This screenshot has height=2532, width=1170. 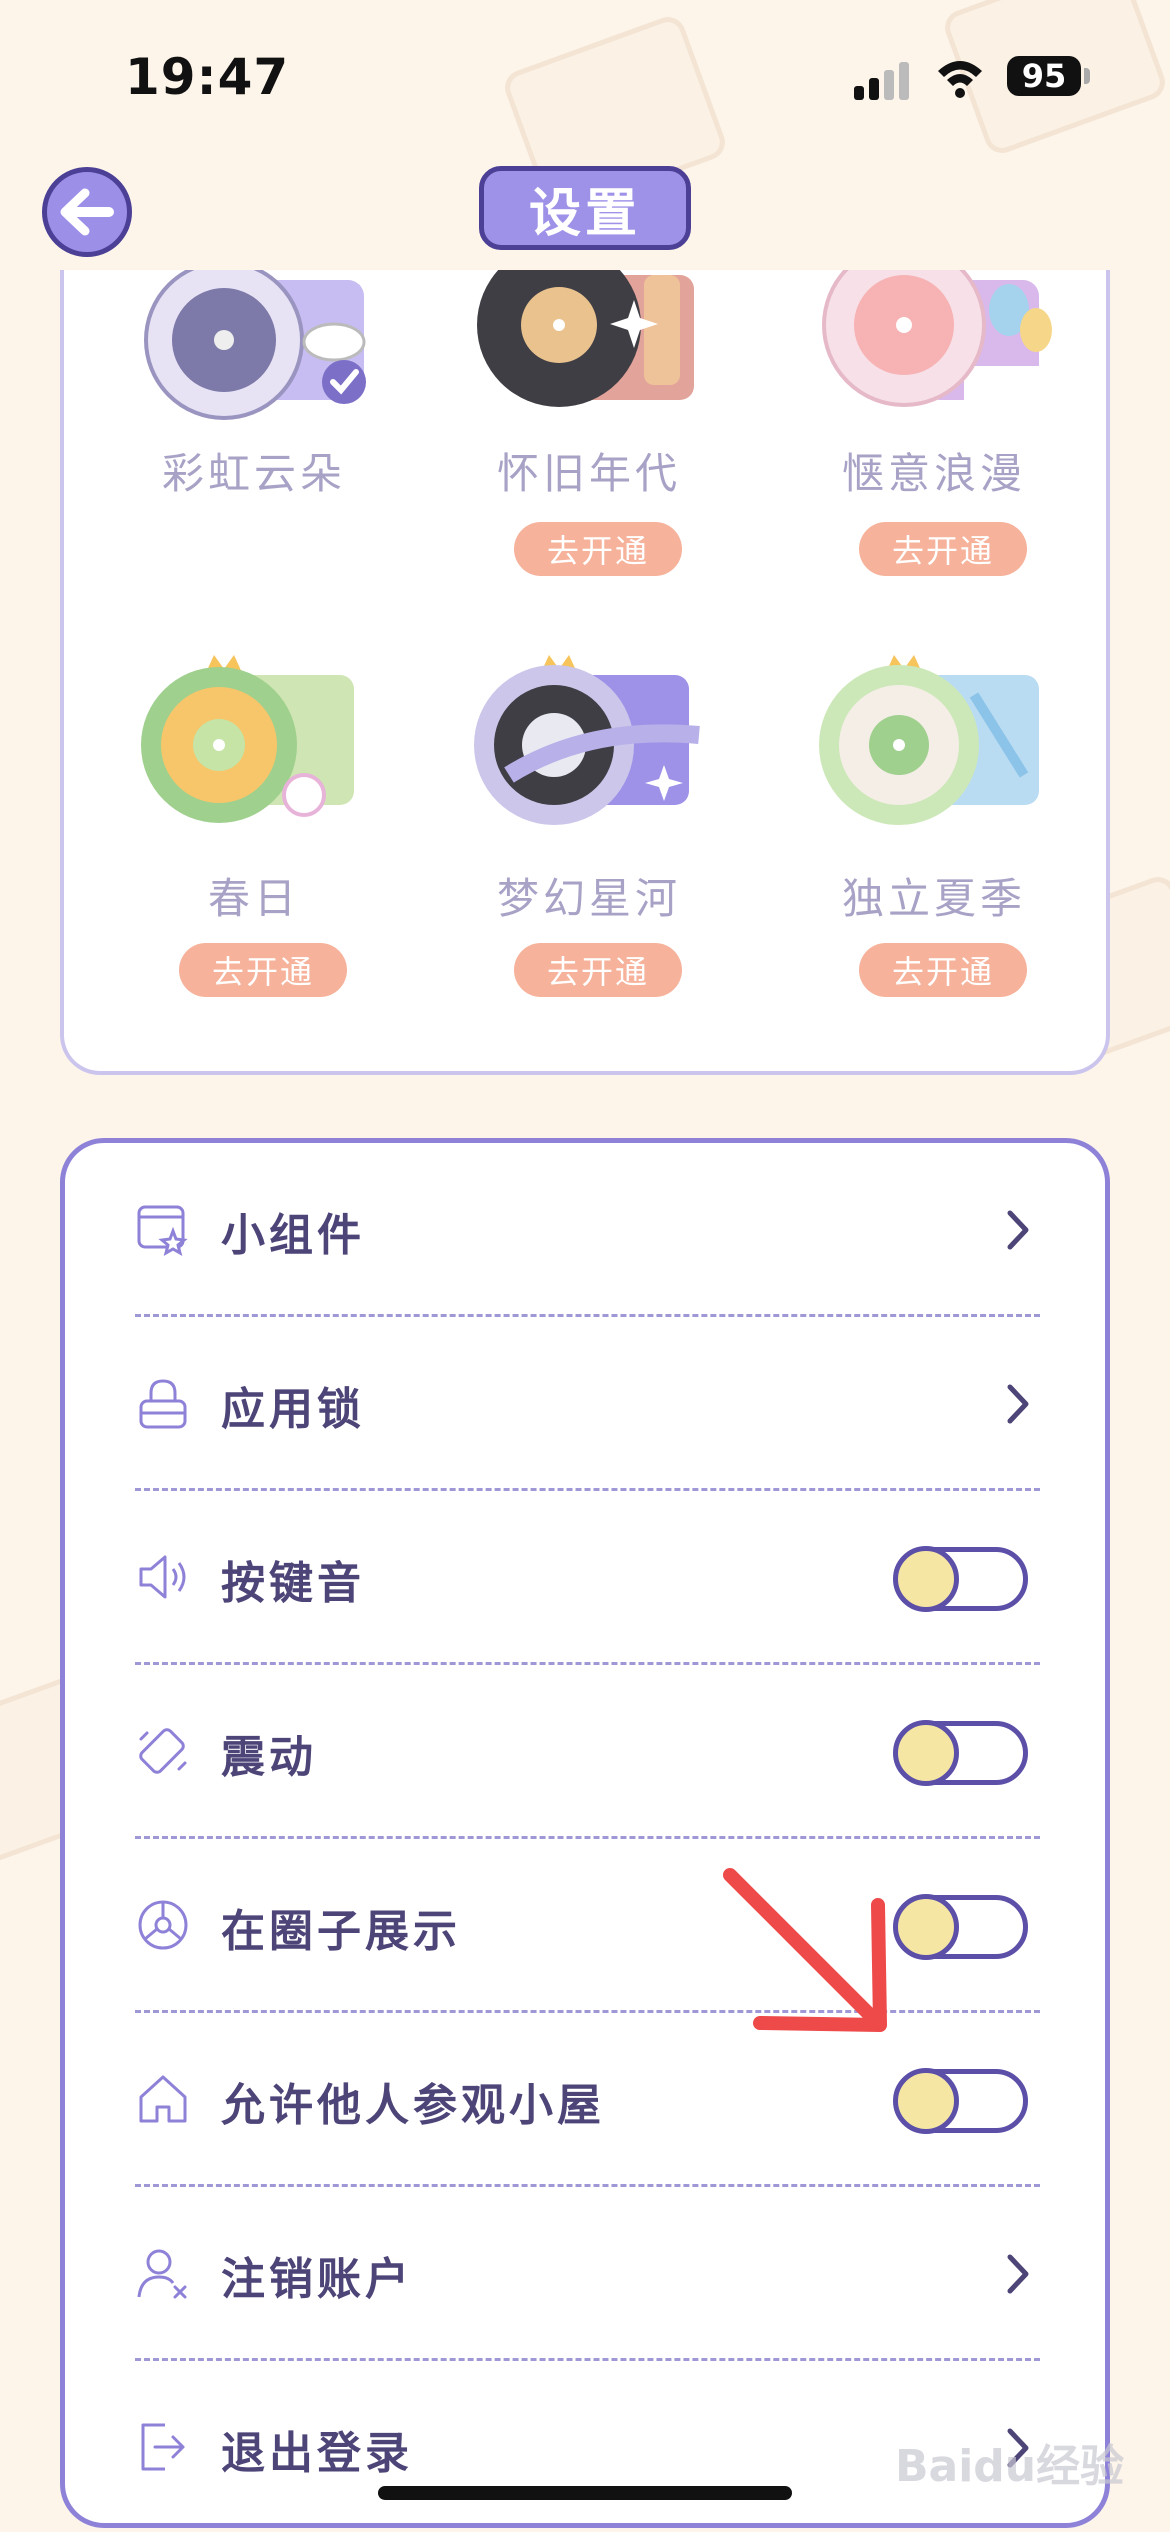 What do you see at coordinates (585, 2493) in the screenshot?
I see `home-indicator` at bounding box center [585, 2493].